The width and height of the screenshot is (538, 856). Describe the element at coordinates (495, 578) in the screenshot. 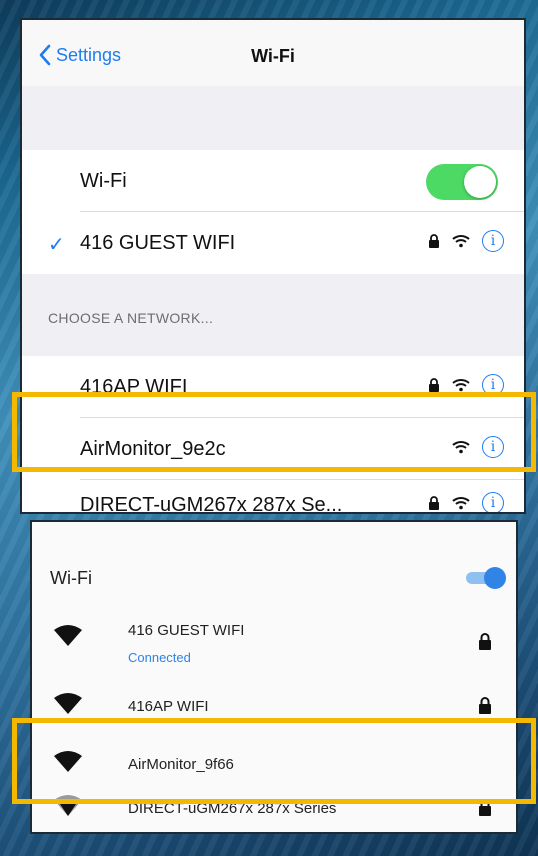

I see `switch-thumb` at that location.